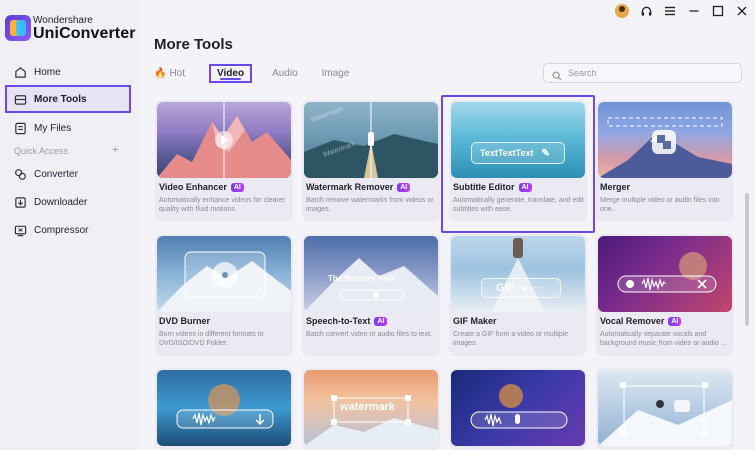 This screenshot has width=755, height=450. Describe the element at coordinates (646, 11) in the screenshot. I see `headset-icon` at that location.